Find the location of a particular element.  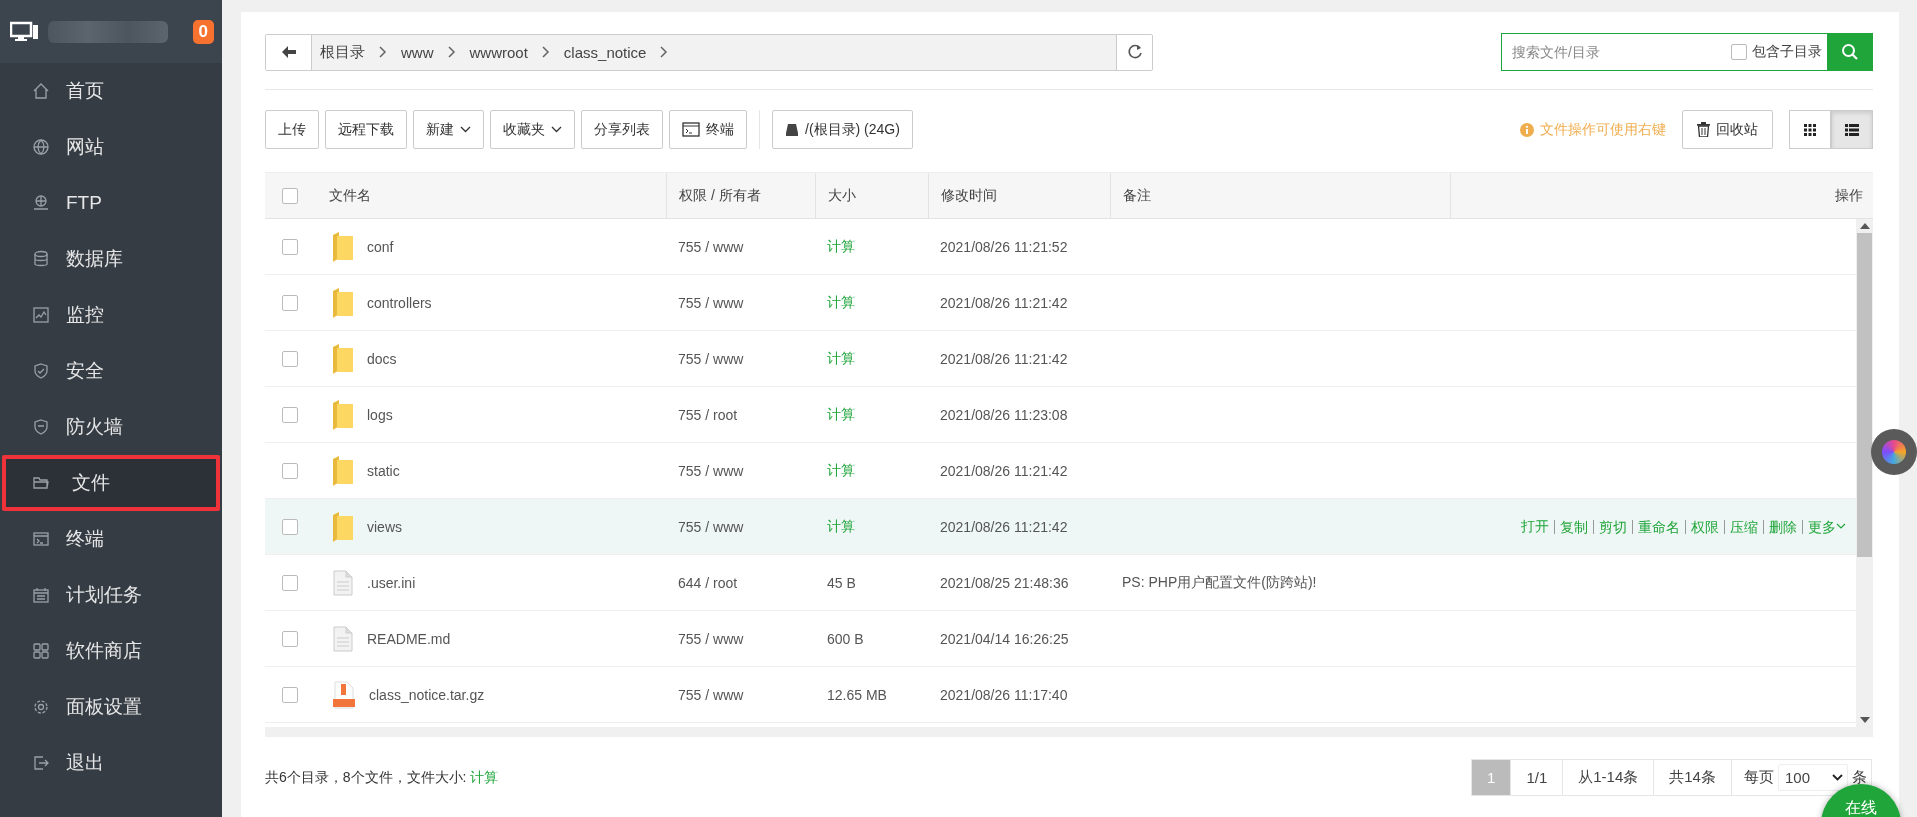

column-header: 备注 is located at coordinates (1280, 195).